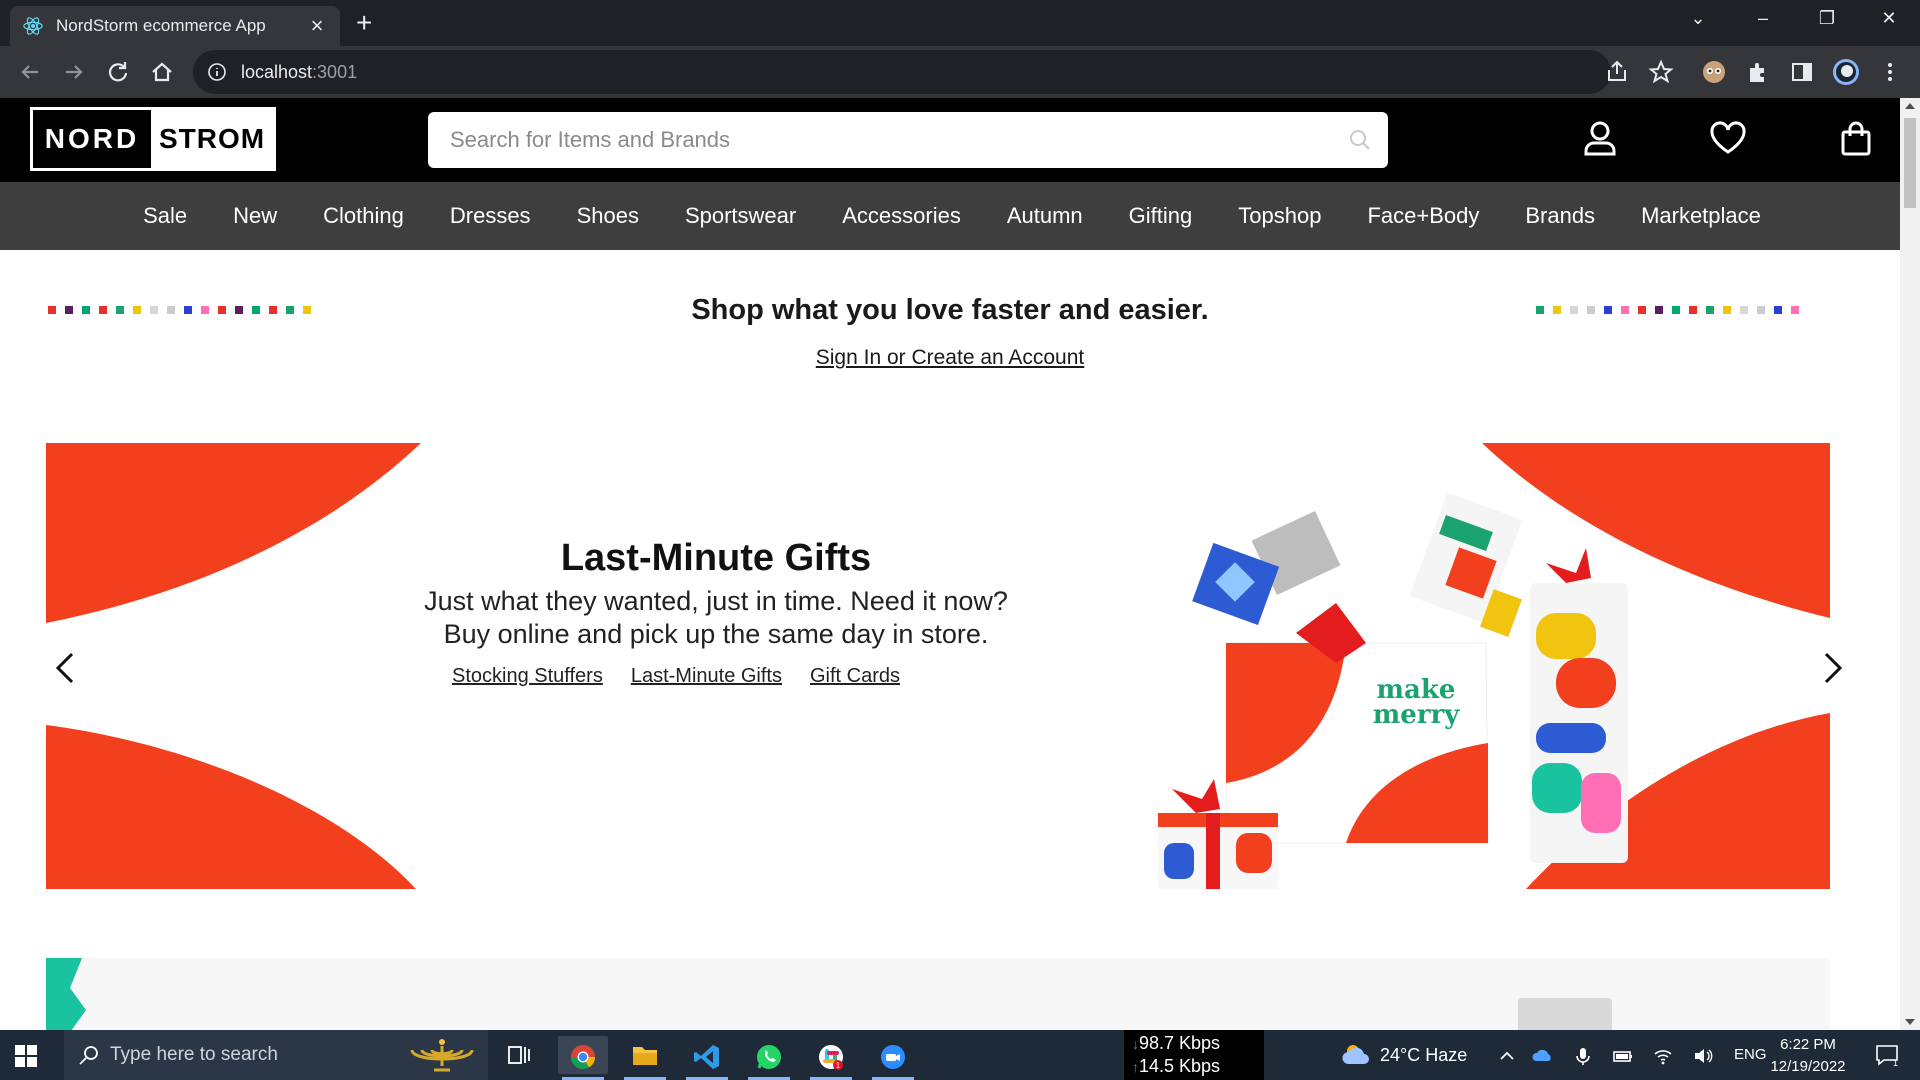  Describe the element at coordinates (960, 23) in the screenshot. I see `browser-titlebar: NordStorm ecommerce App × + ⌄ – ❐ ✕` at that location.